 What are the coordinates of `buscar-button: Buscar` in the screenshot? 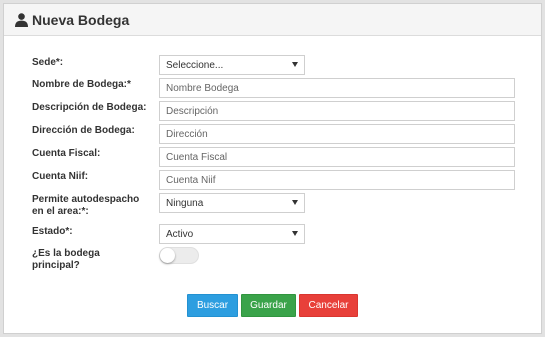 It's located at (212, 305).